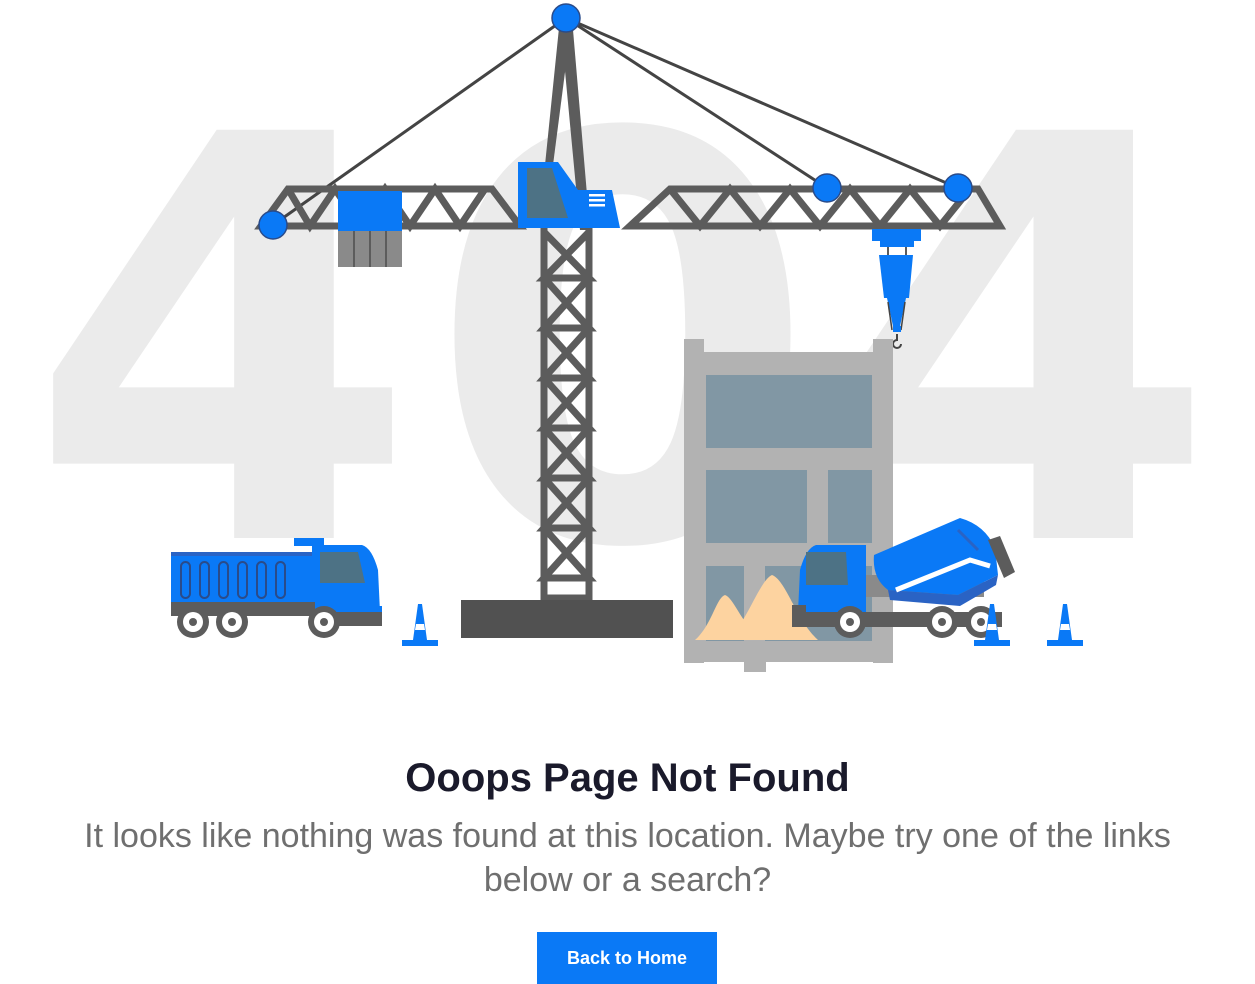  Describe the element at coordinates (370, 229) in the screenshot. I see `crane-counterweight` at that location.